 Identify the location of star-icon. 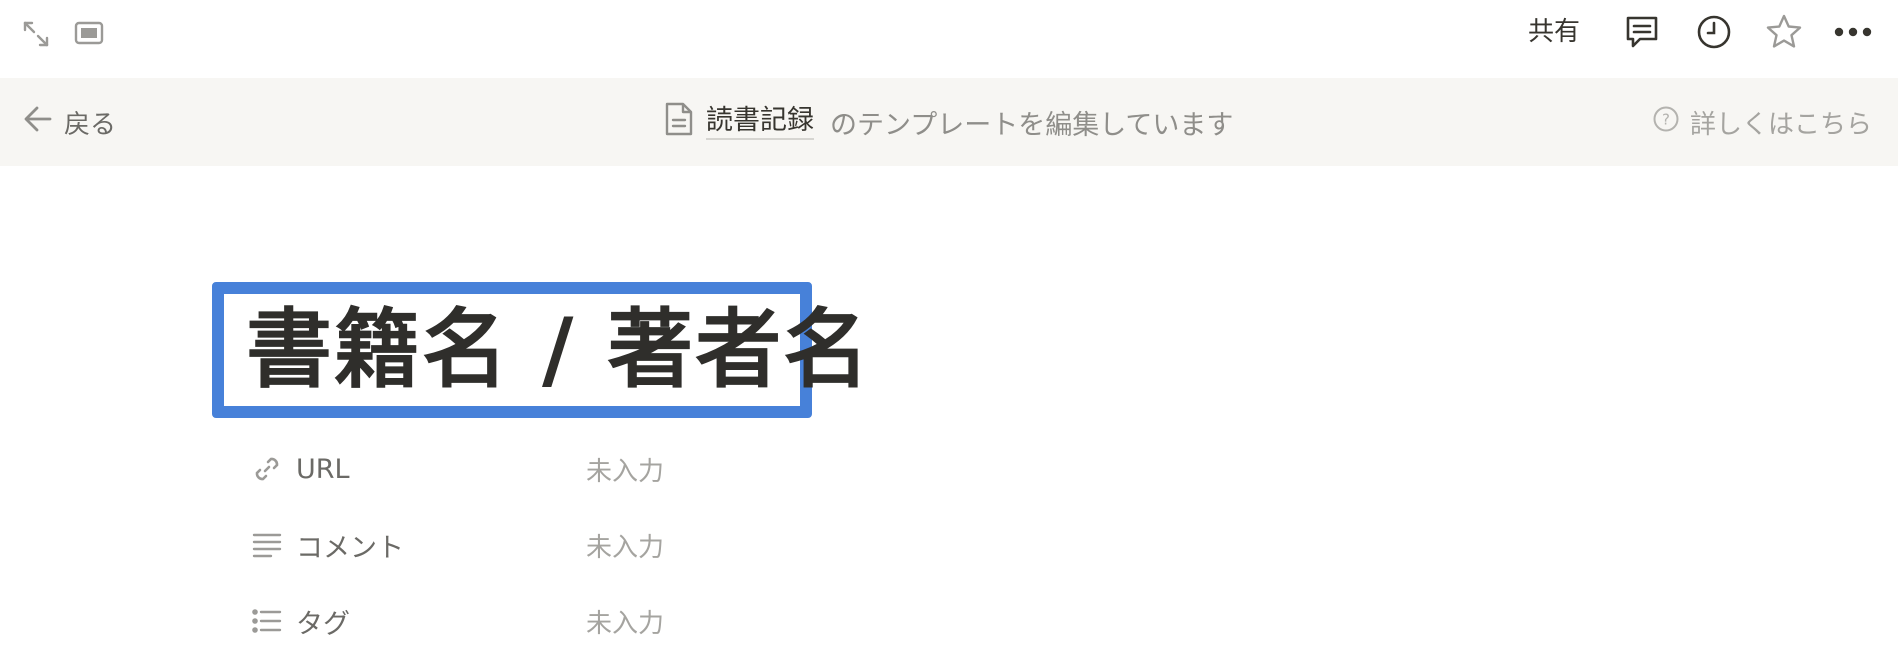
(1784, 32).